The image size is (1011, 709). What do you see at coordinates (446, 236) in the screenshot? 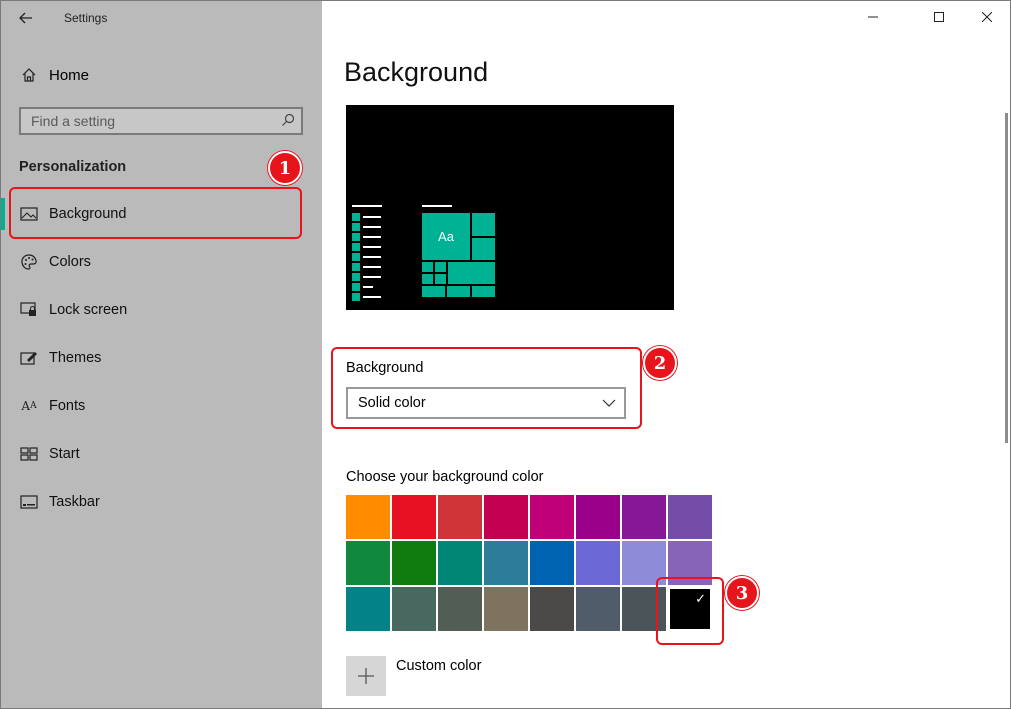
I see `preview-tile-large: Aa` at bounding box center [446, 236].